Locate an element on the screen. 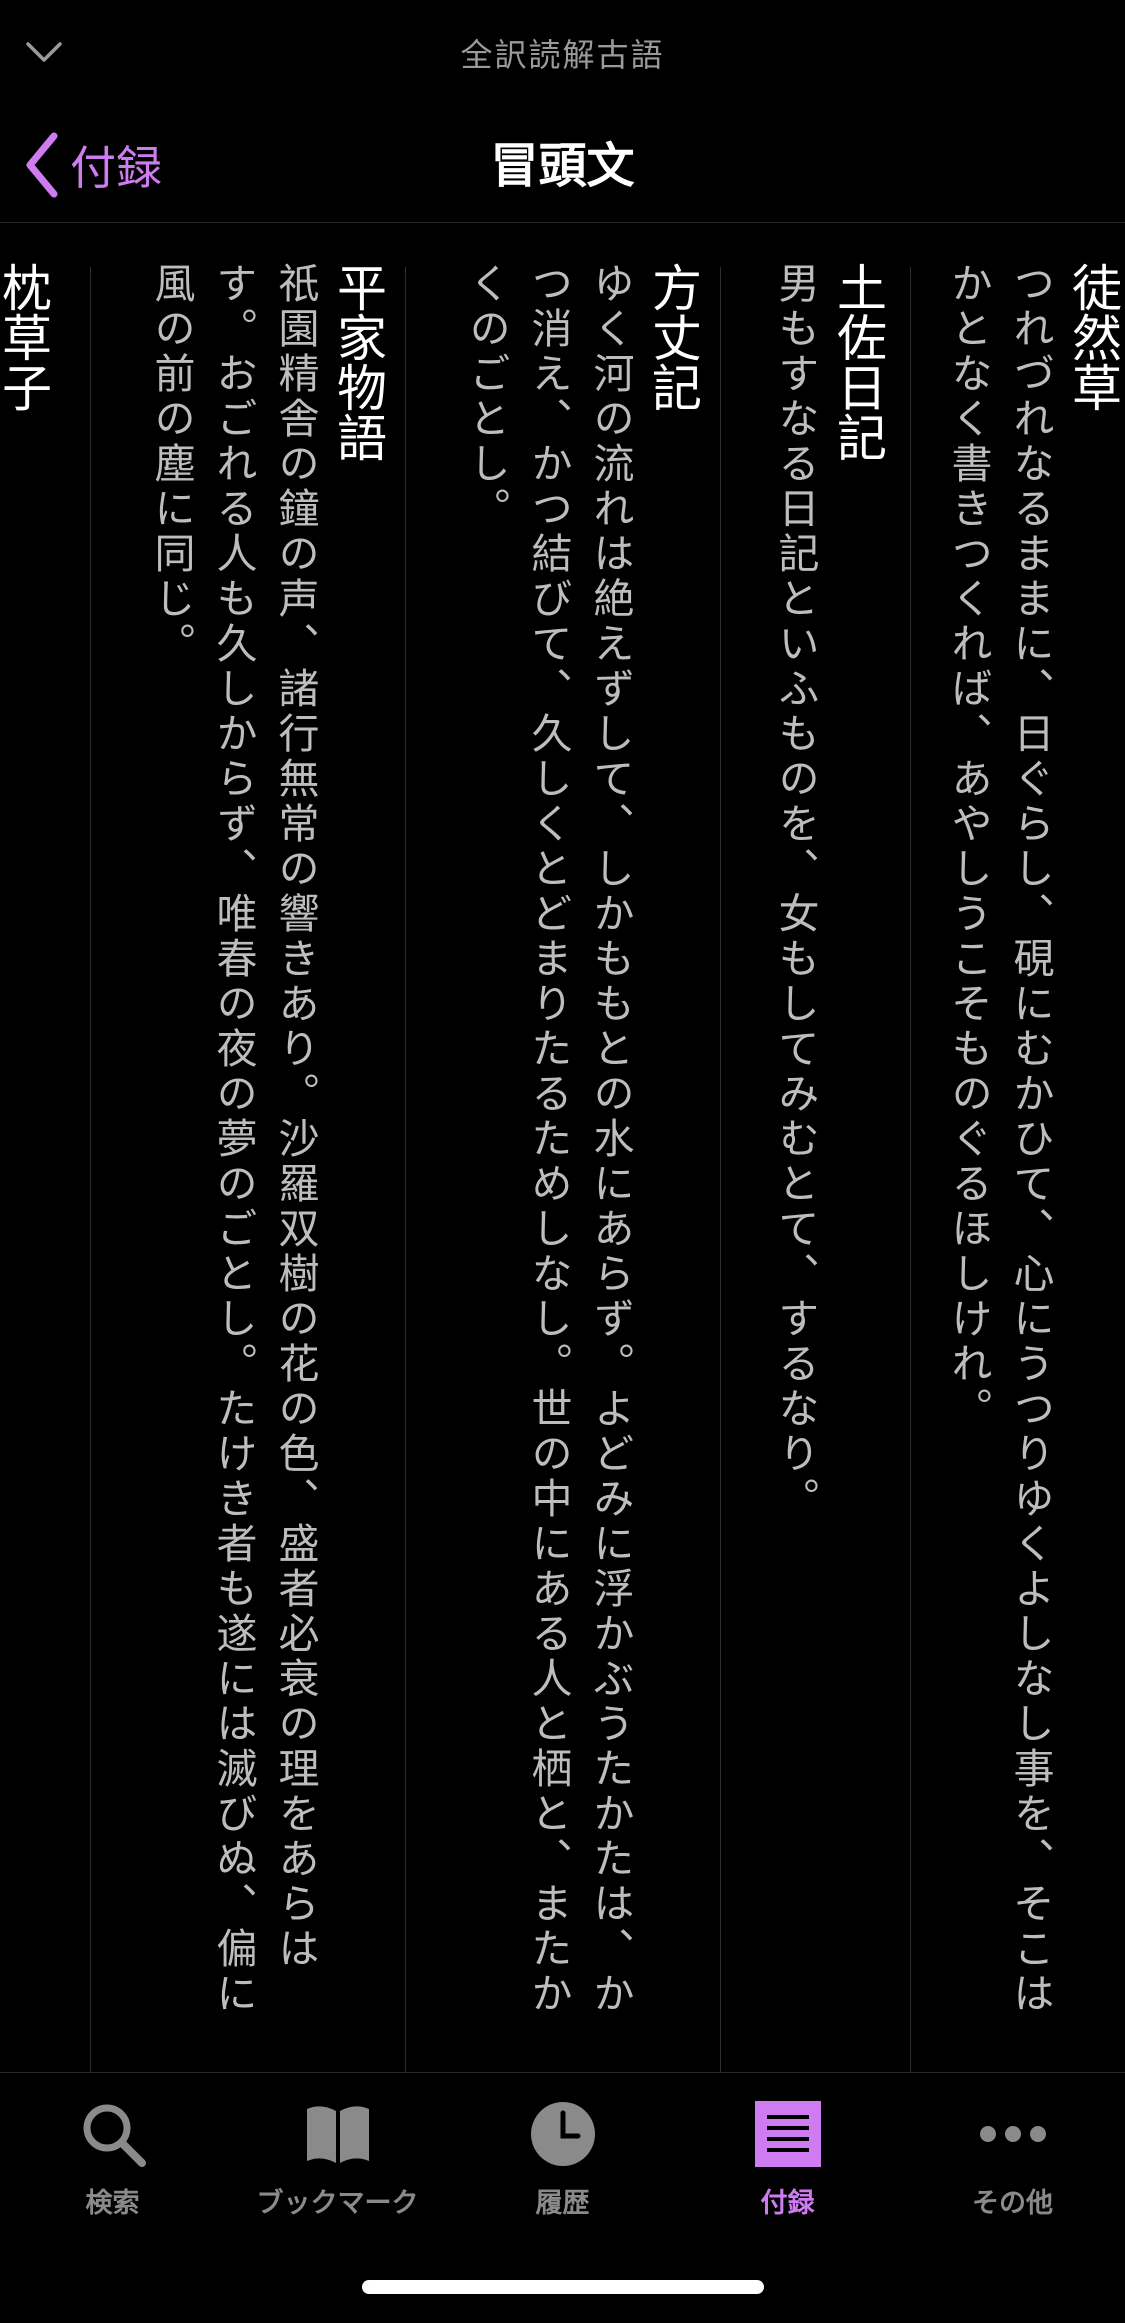 The width and height of the screenshot is (1125, 2323). text-columns: 枕草子 is located at coordinates (27, 1147).